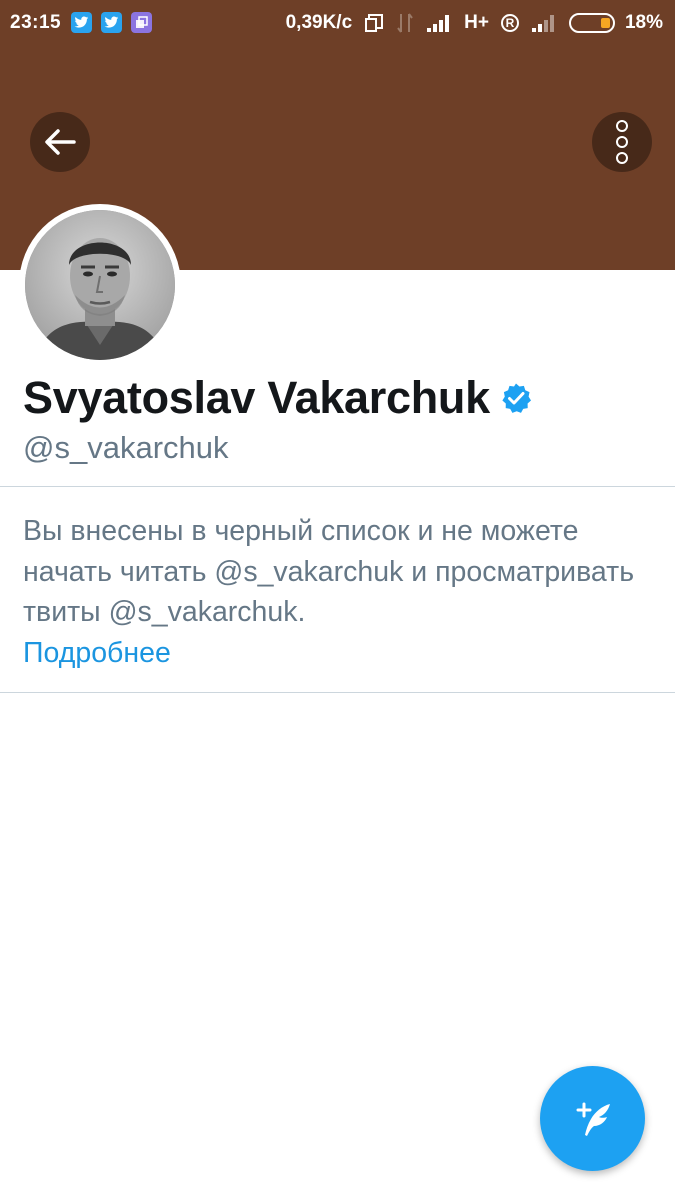 This screenshot has width=675, height=1200. What do you see at coordinates (439, 23) in the screenshot?
I see `signal-icon` at bounding box center [439, 23].